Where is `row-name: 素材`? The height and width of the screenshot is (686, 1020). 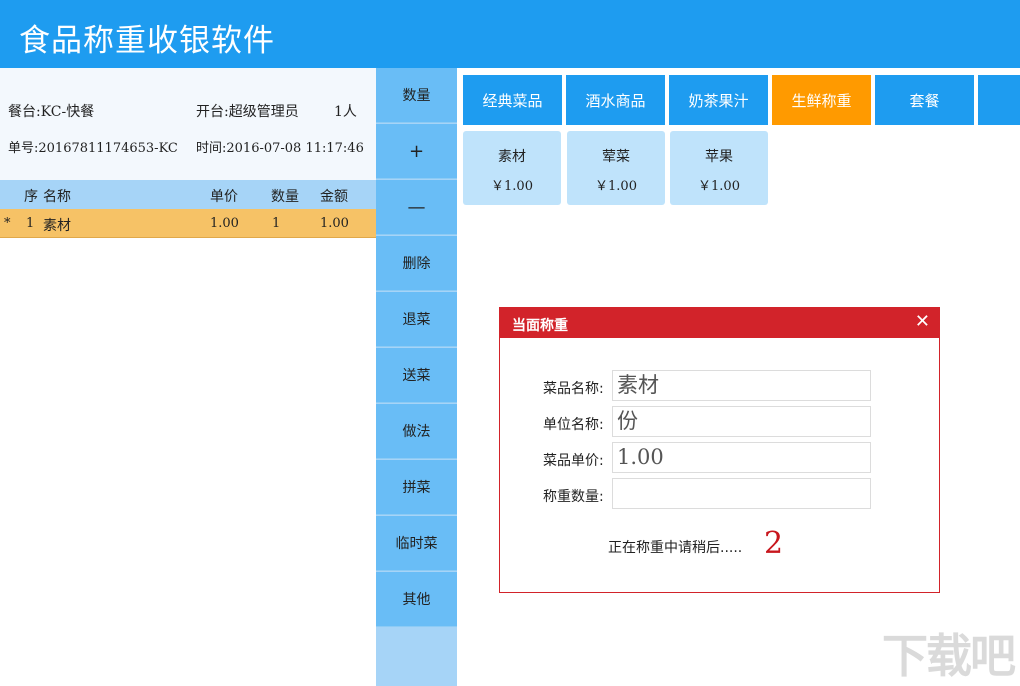 row-name: 素材 is located at coordinates (57, 226).